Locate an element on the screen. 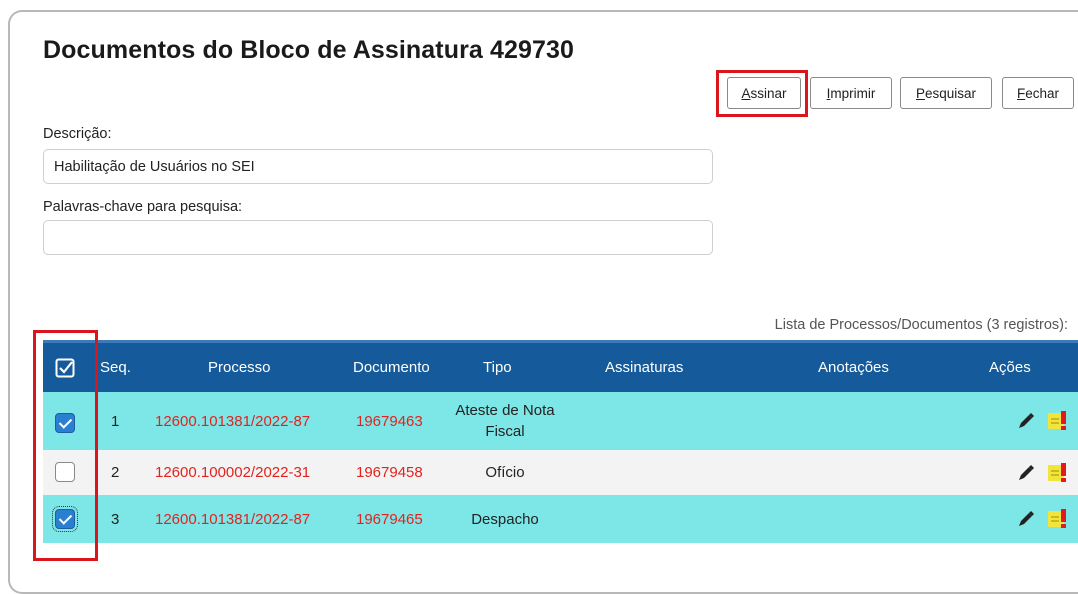  row-tipo: Ateste de Nota Fiscal is located at coordinates (505, 421).